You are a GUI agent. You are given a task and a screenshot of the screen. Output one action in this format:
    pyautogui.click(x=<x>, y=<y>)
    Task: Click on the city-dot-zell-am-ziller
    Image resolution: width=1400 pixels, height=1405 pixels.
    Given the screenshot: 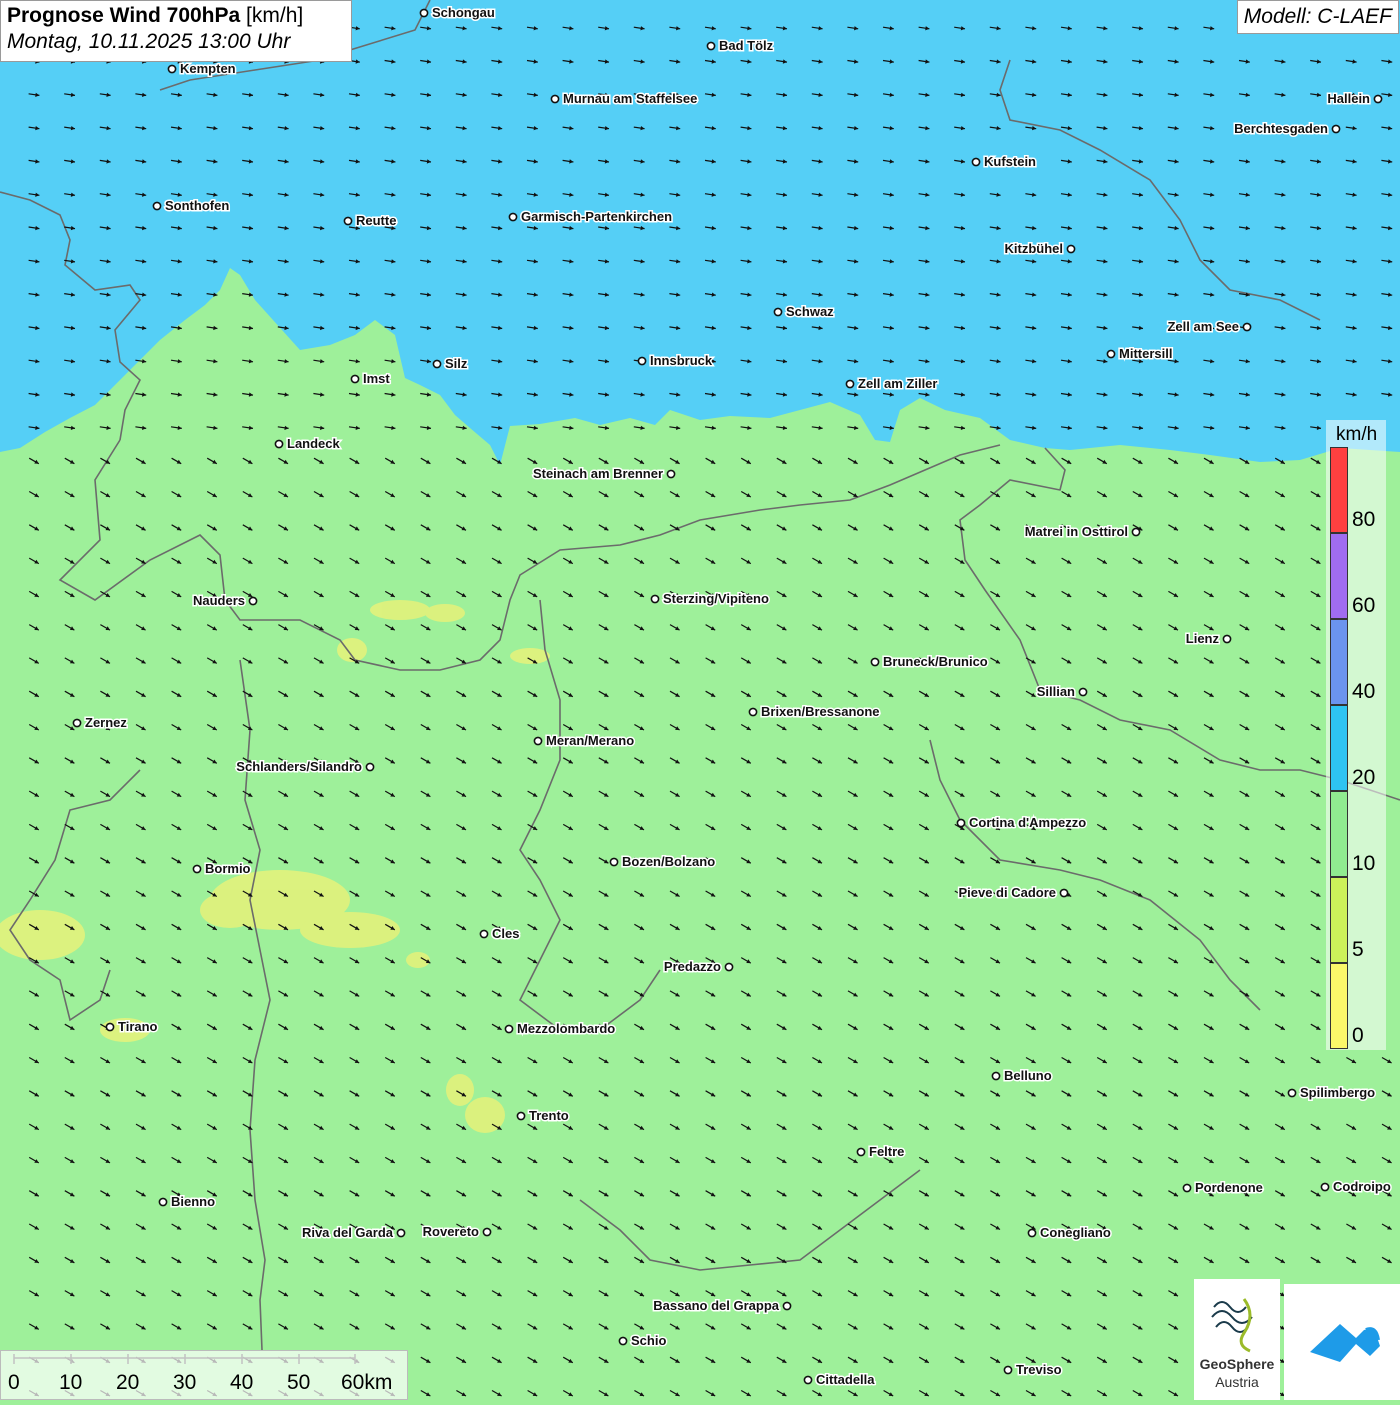 What is the action you would take?
    pyautogui.click(x=850, y=384)
    